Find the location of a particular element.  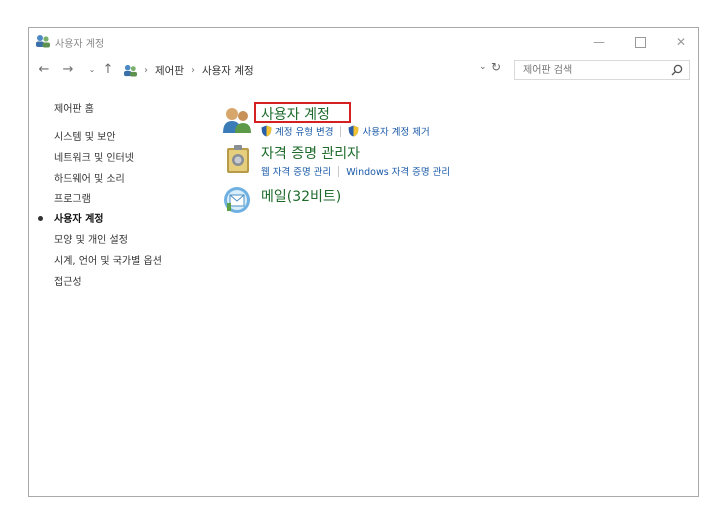

search-icon is located at coordinates (677, 70).